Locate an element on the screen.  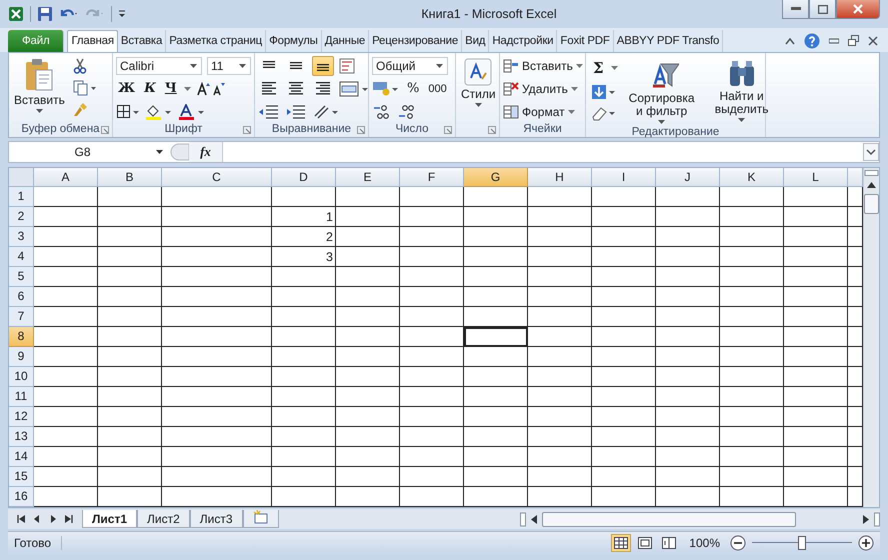
column-header: H is located at coordinates (560, 177).